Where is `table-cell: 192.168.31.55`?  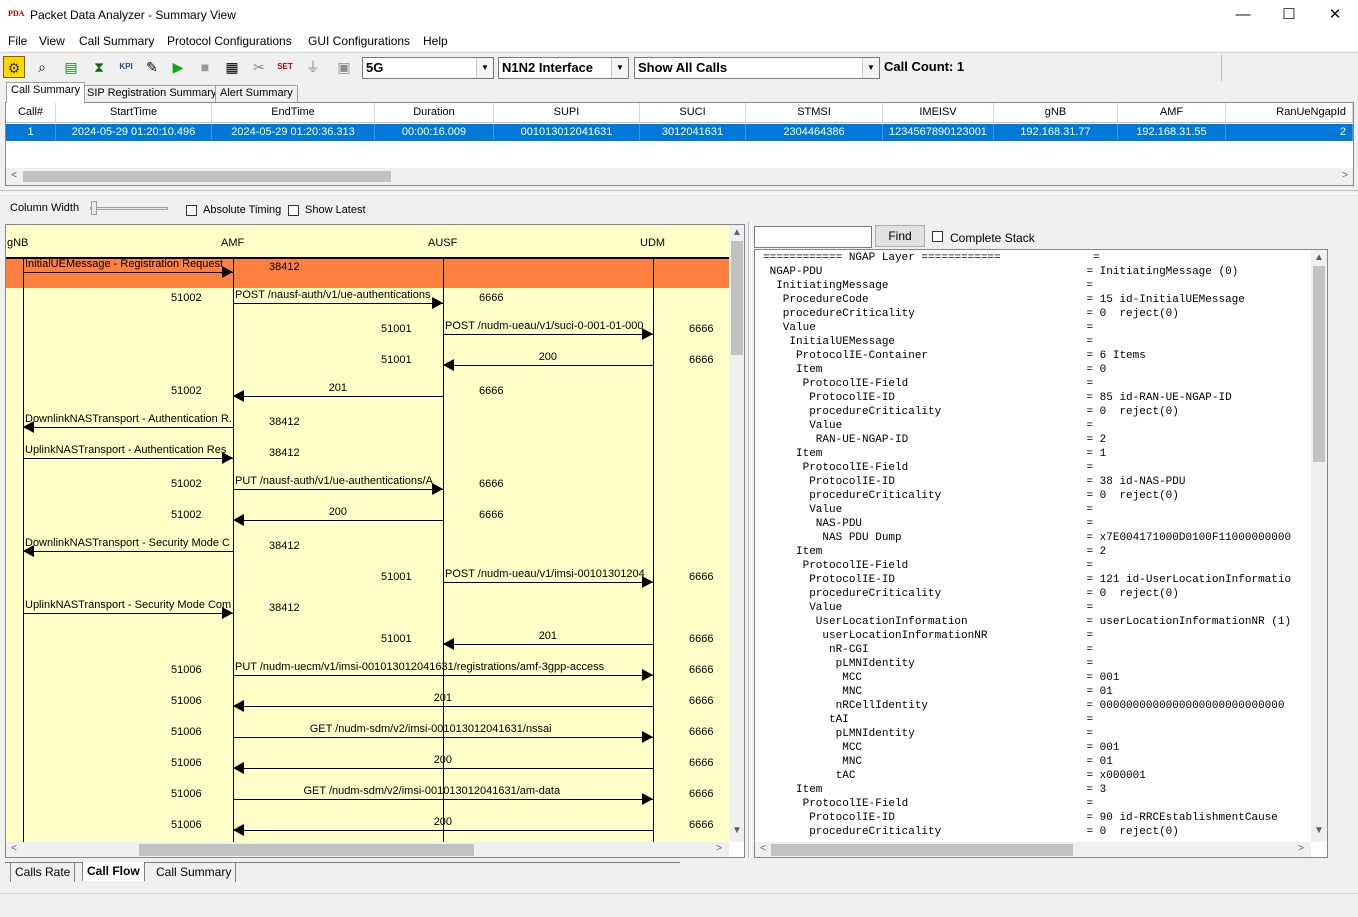
table-cell: 192.168.31.55 is located at coordinates (1172, 132).